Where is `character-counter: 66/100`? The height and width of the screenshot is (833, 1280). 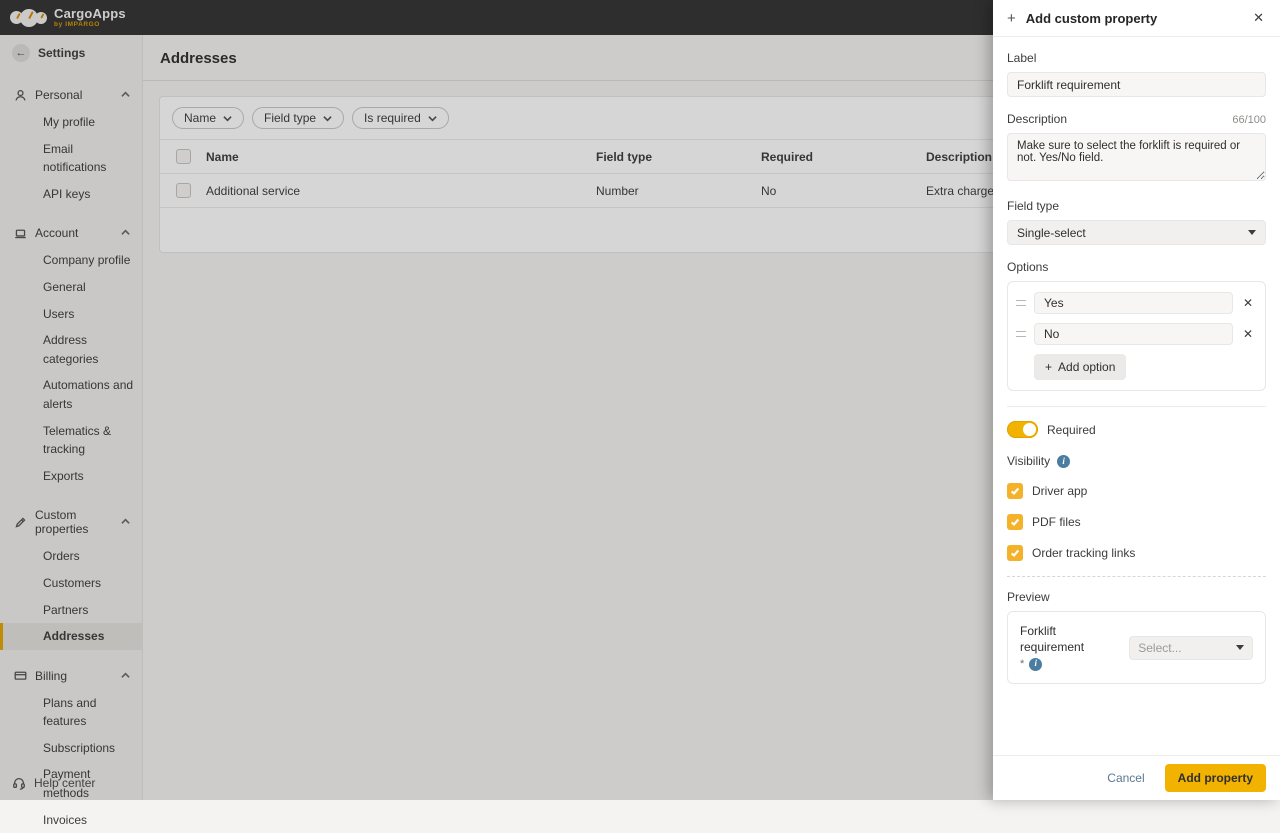
character-counter: 66/100 is located at coordinates (1249, 120).